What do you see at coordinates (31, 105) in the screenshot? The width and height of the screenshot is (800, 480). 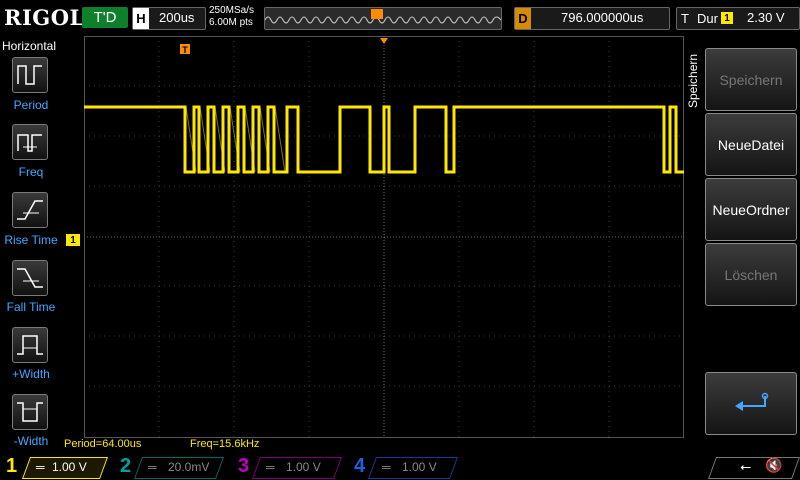 I see `period-label: Period` at bounding box center [31, 105].